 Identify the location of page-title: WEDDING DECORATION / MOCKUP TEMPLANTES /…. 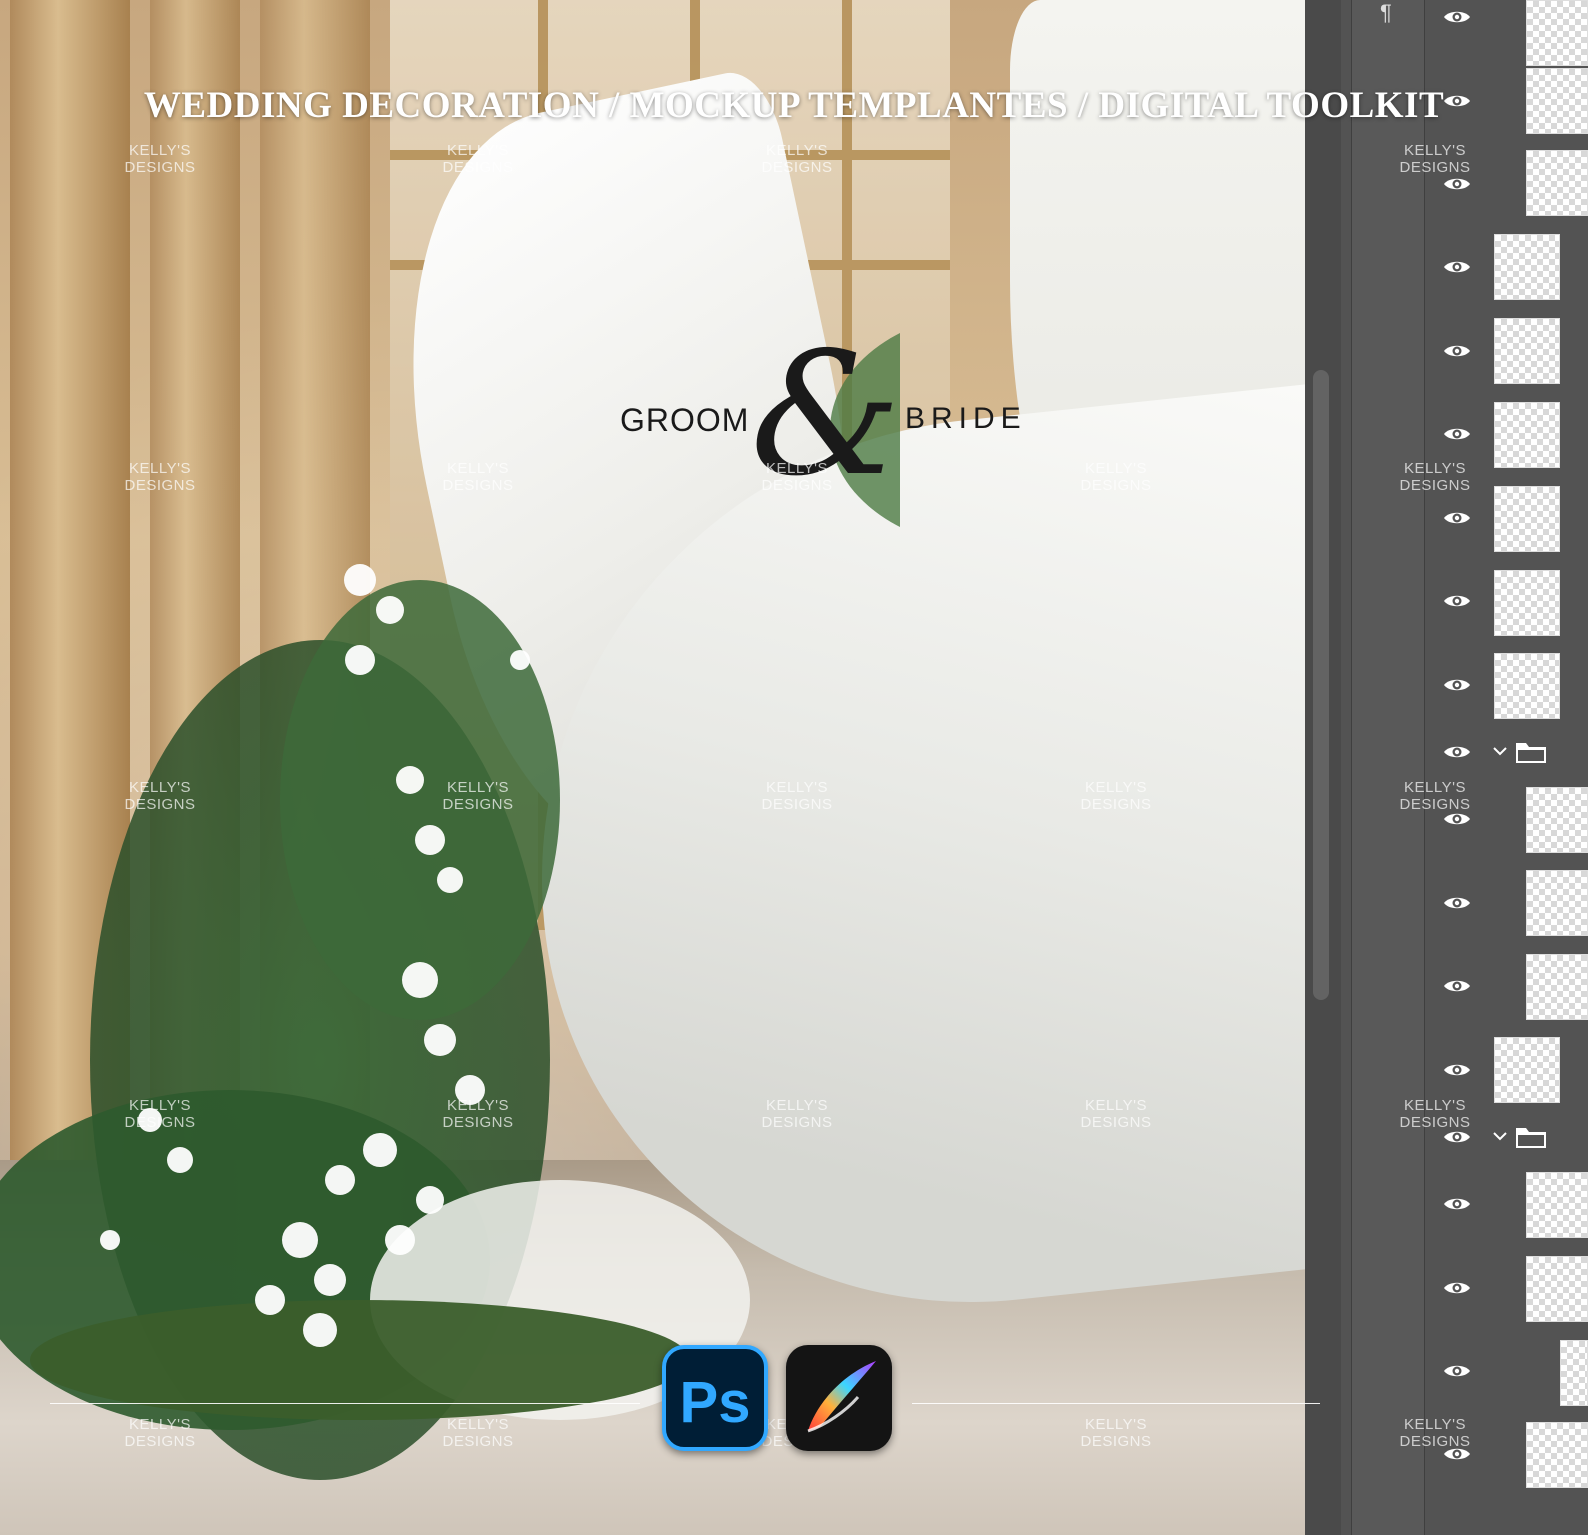
(794, 105).